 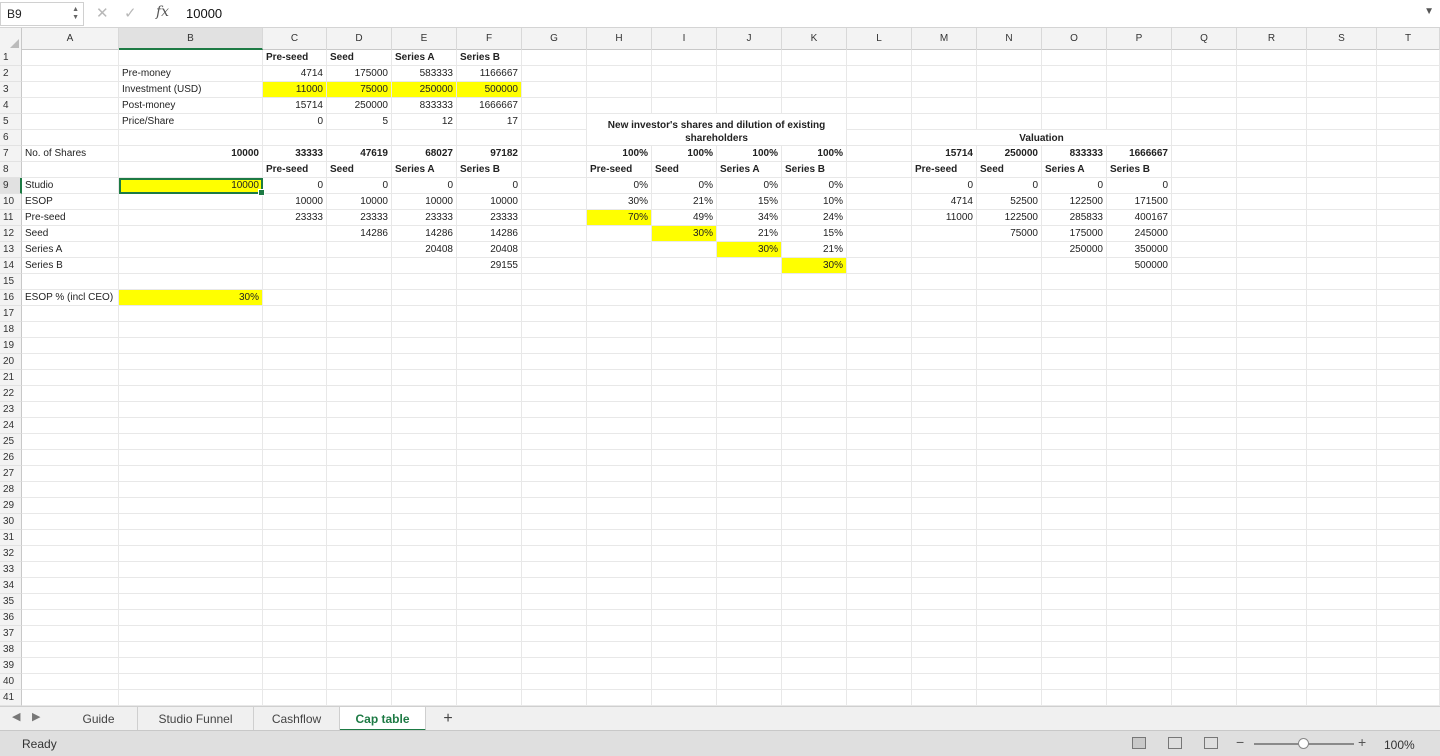 I want to click on cell-I24, so click(x=684, y=426).